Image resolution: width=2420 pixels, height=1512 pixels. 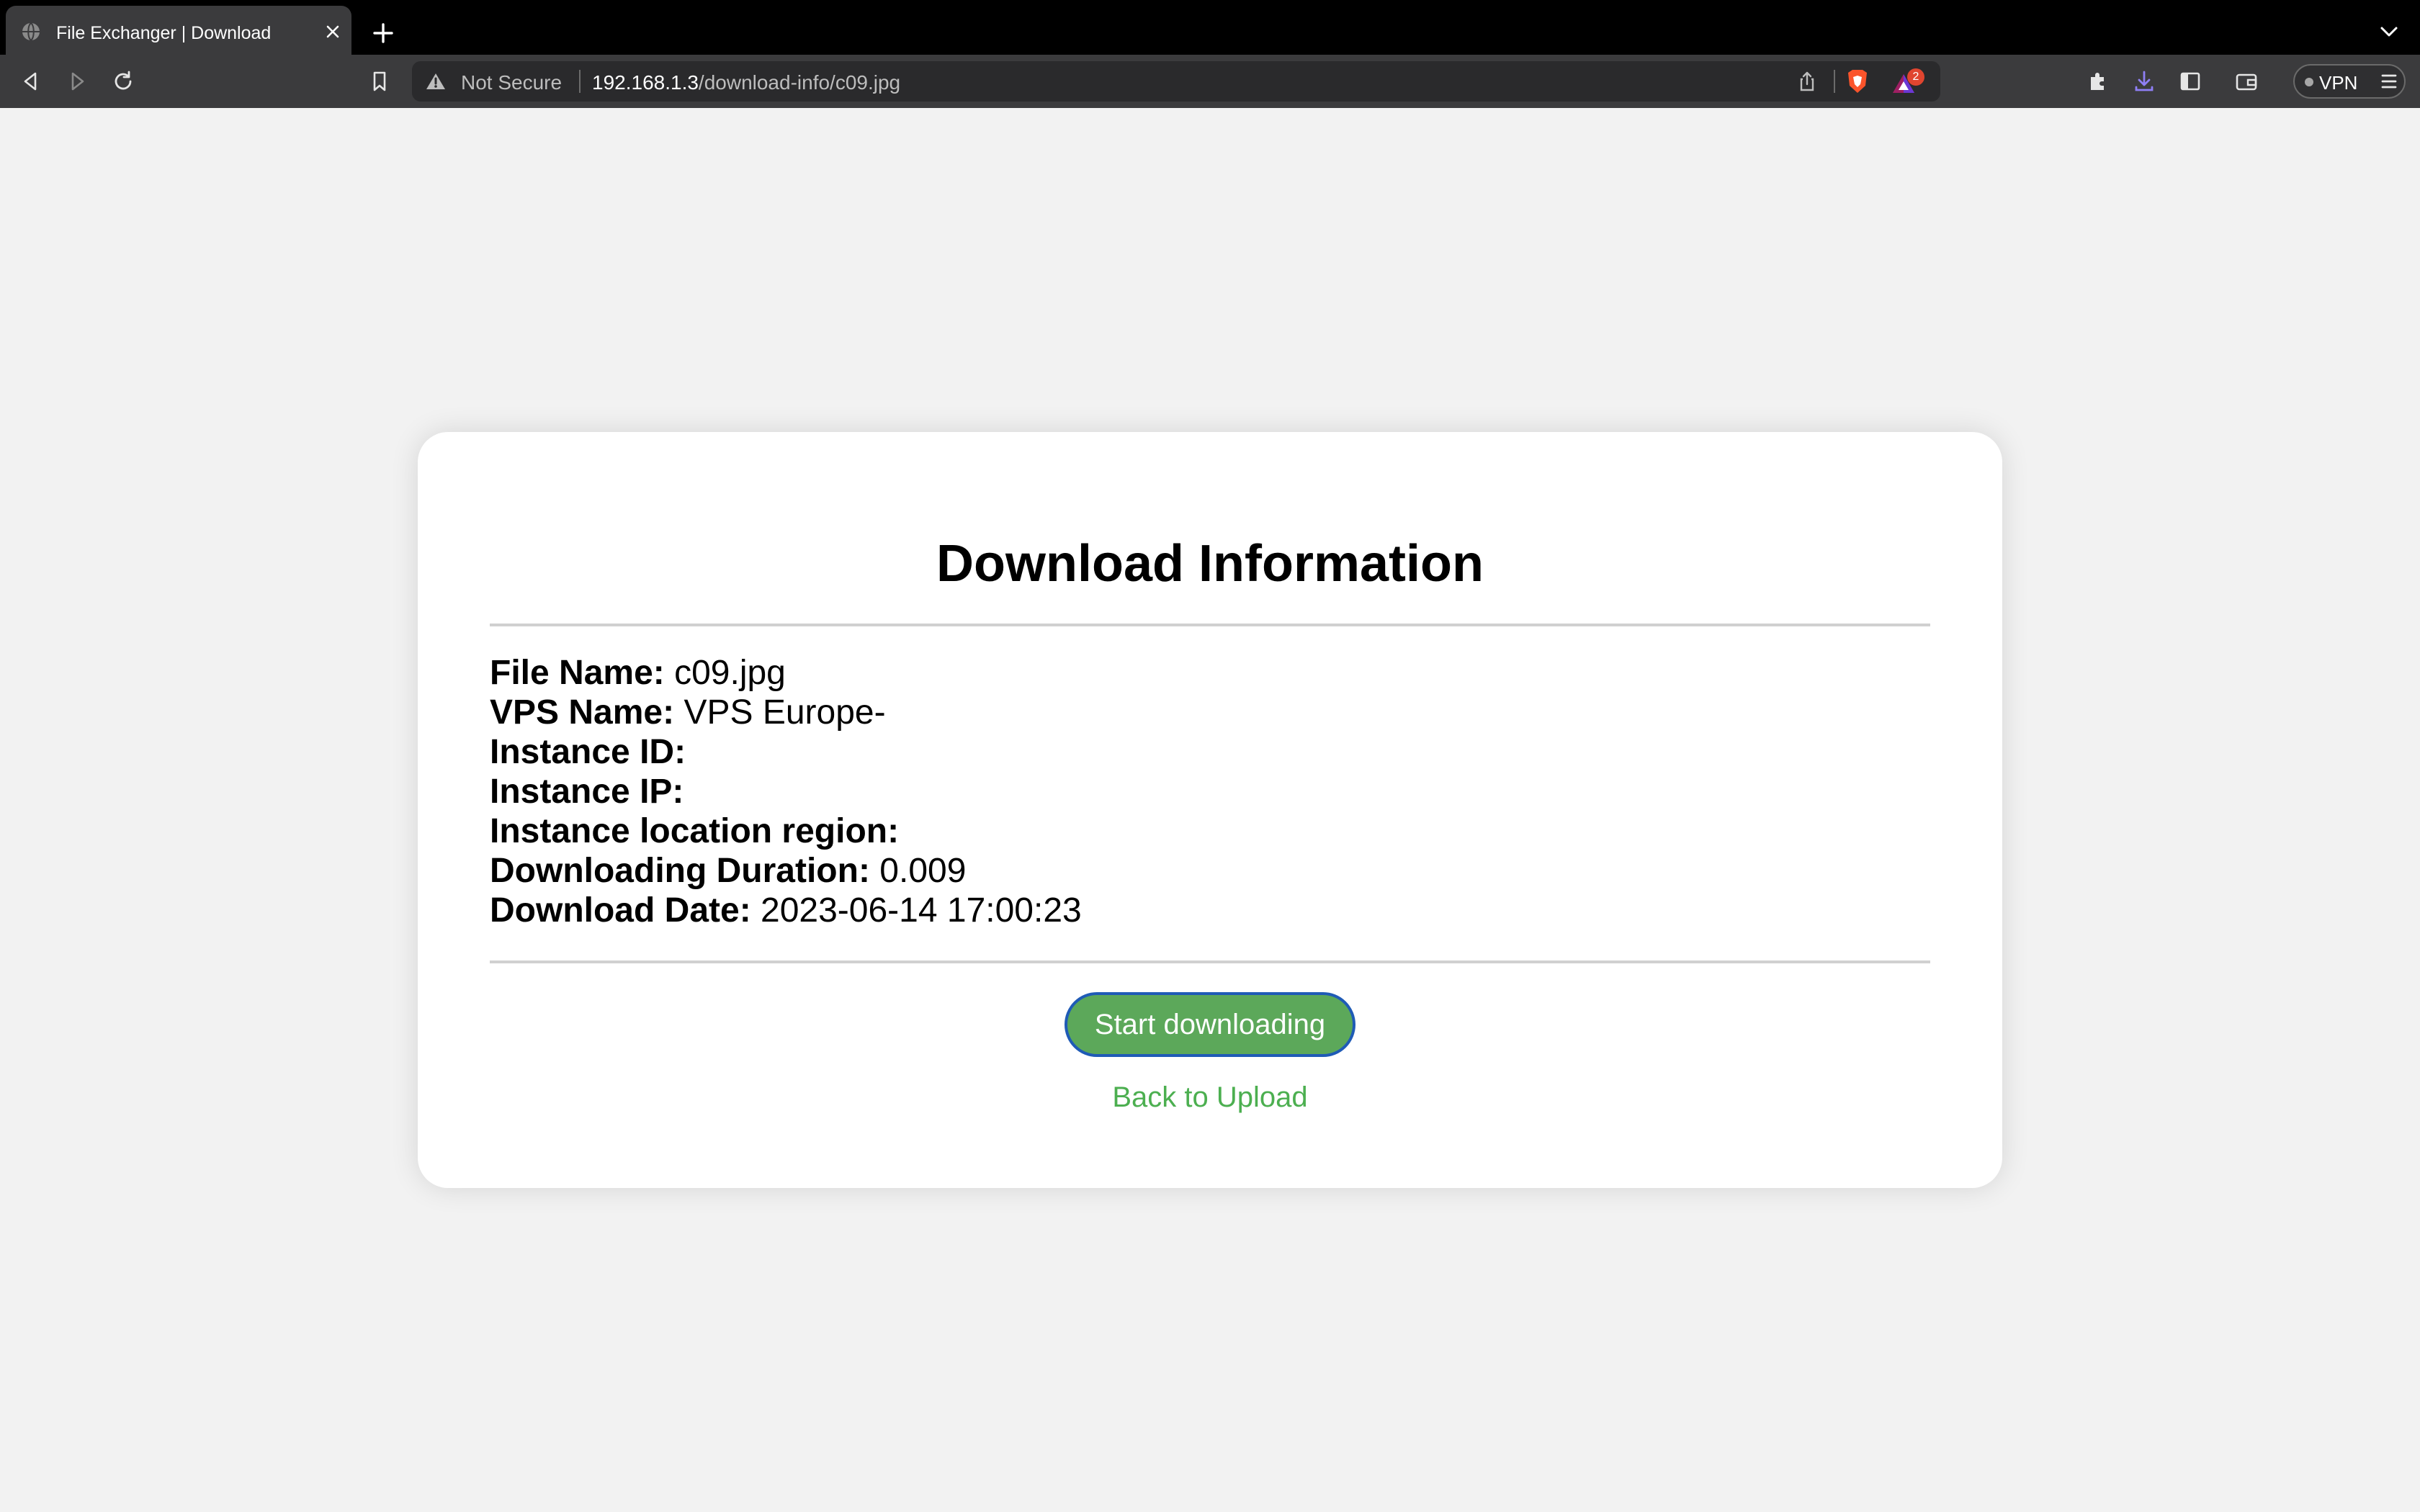 I want to click on close-tab-icon, so click(x=333, y=32).